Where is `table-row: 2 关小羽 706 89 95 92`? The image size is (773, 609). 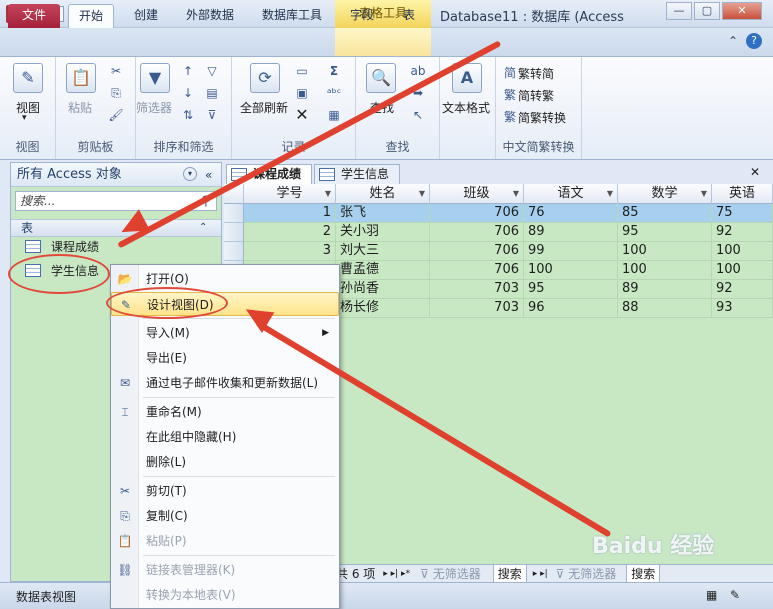 table-row: 2 关小羽 706 89 95 92 is located at coordinates (498, 232).